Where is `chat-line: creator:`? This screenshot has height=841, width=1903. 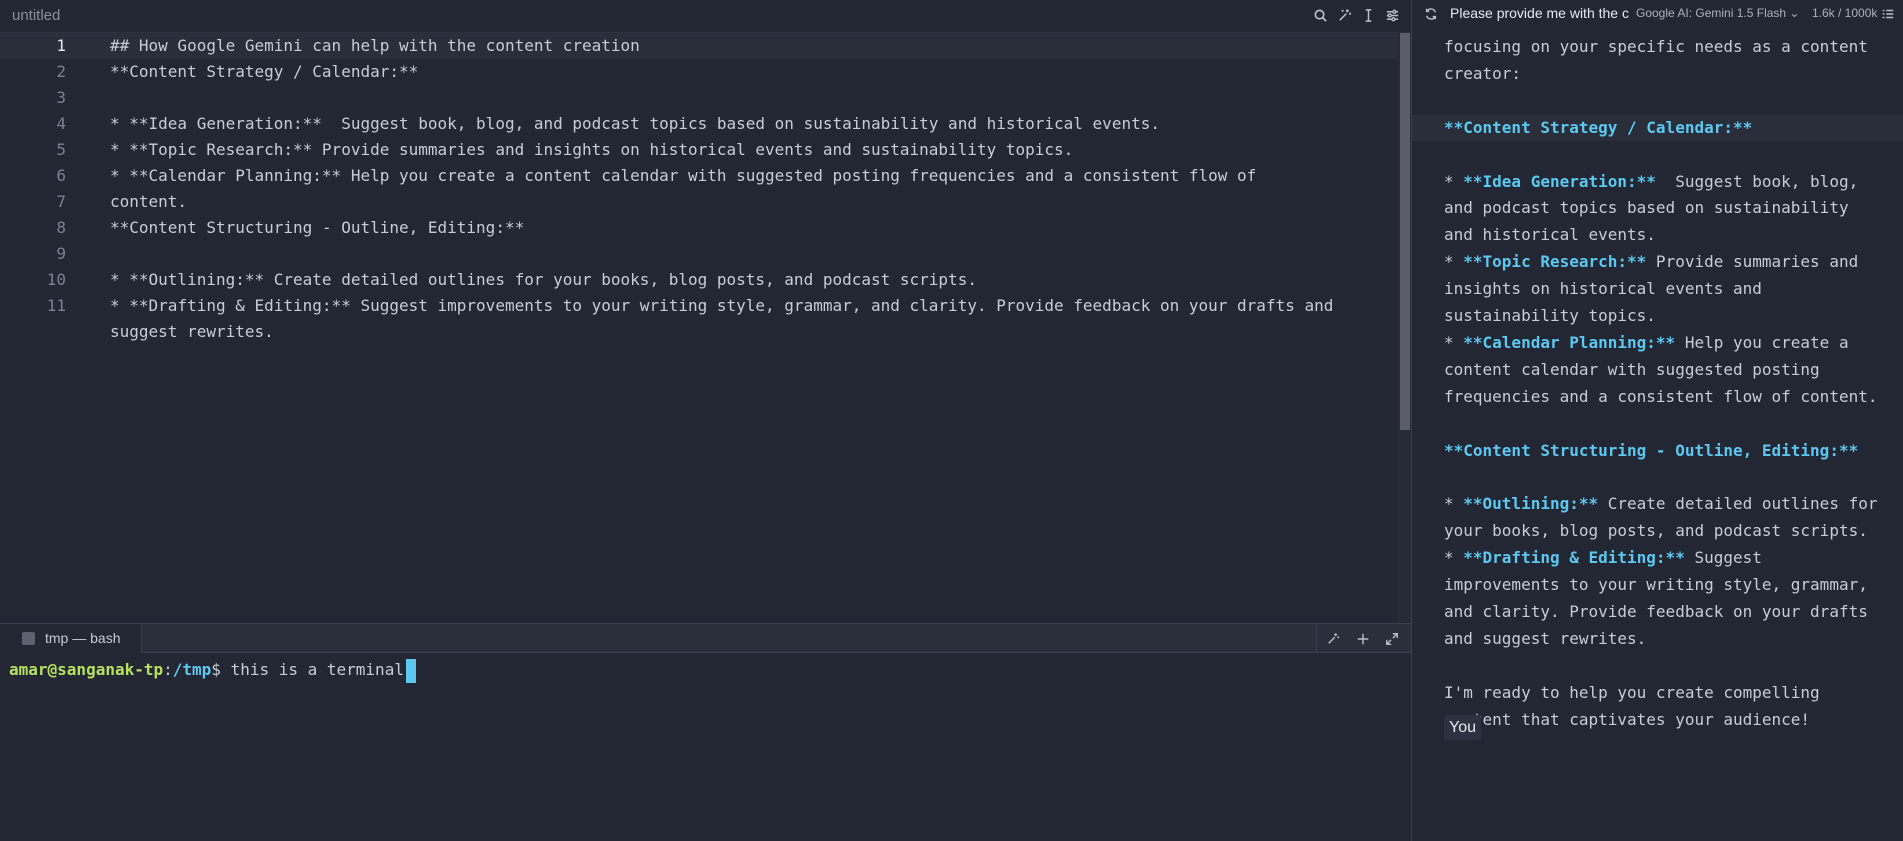 chat-line: creator: is located at coordinates (1482, 74).